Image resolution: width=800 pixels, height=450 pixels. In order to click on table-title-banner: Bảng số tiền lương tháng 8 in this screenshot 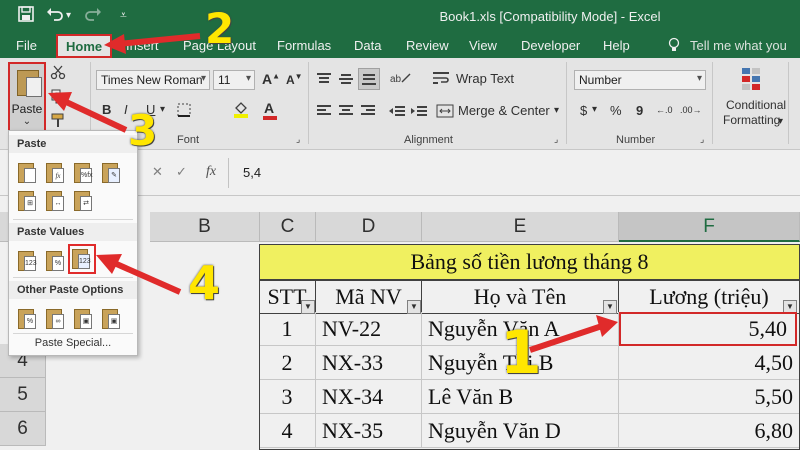, I will do `click(529, 262)`.